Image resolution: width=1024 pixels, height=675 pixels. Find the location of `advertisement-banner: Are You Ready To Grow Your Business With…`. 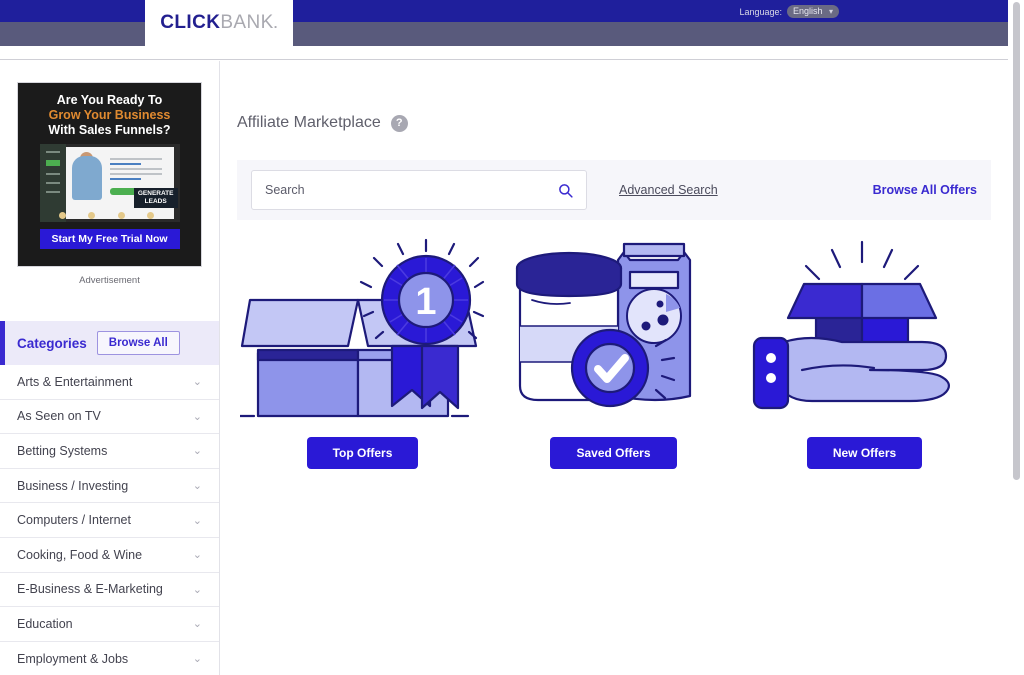

advertisement-banner: Are You Ready To Grow Your Business With… is located at coordinates (109, 174).